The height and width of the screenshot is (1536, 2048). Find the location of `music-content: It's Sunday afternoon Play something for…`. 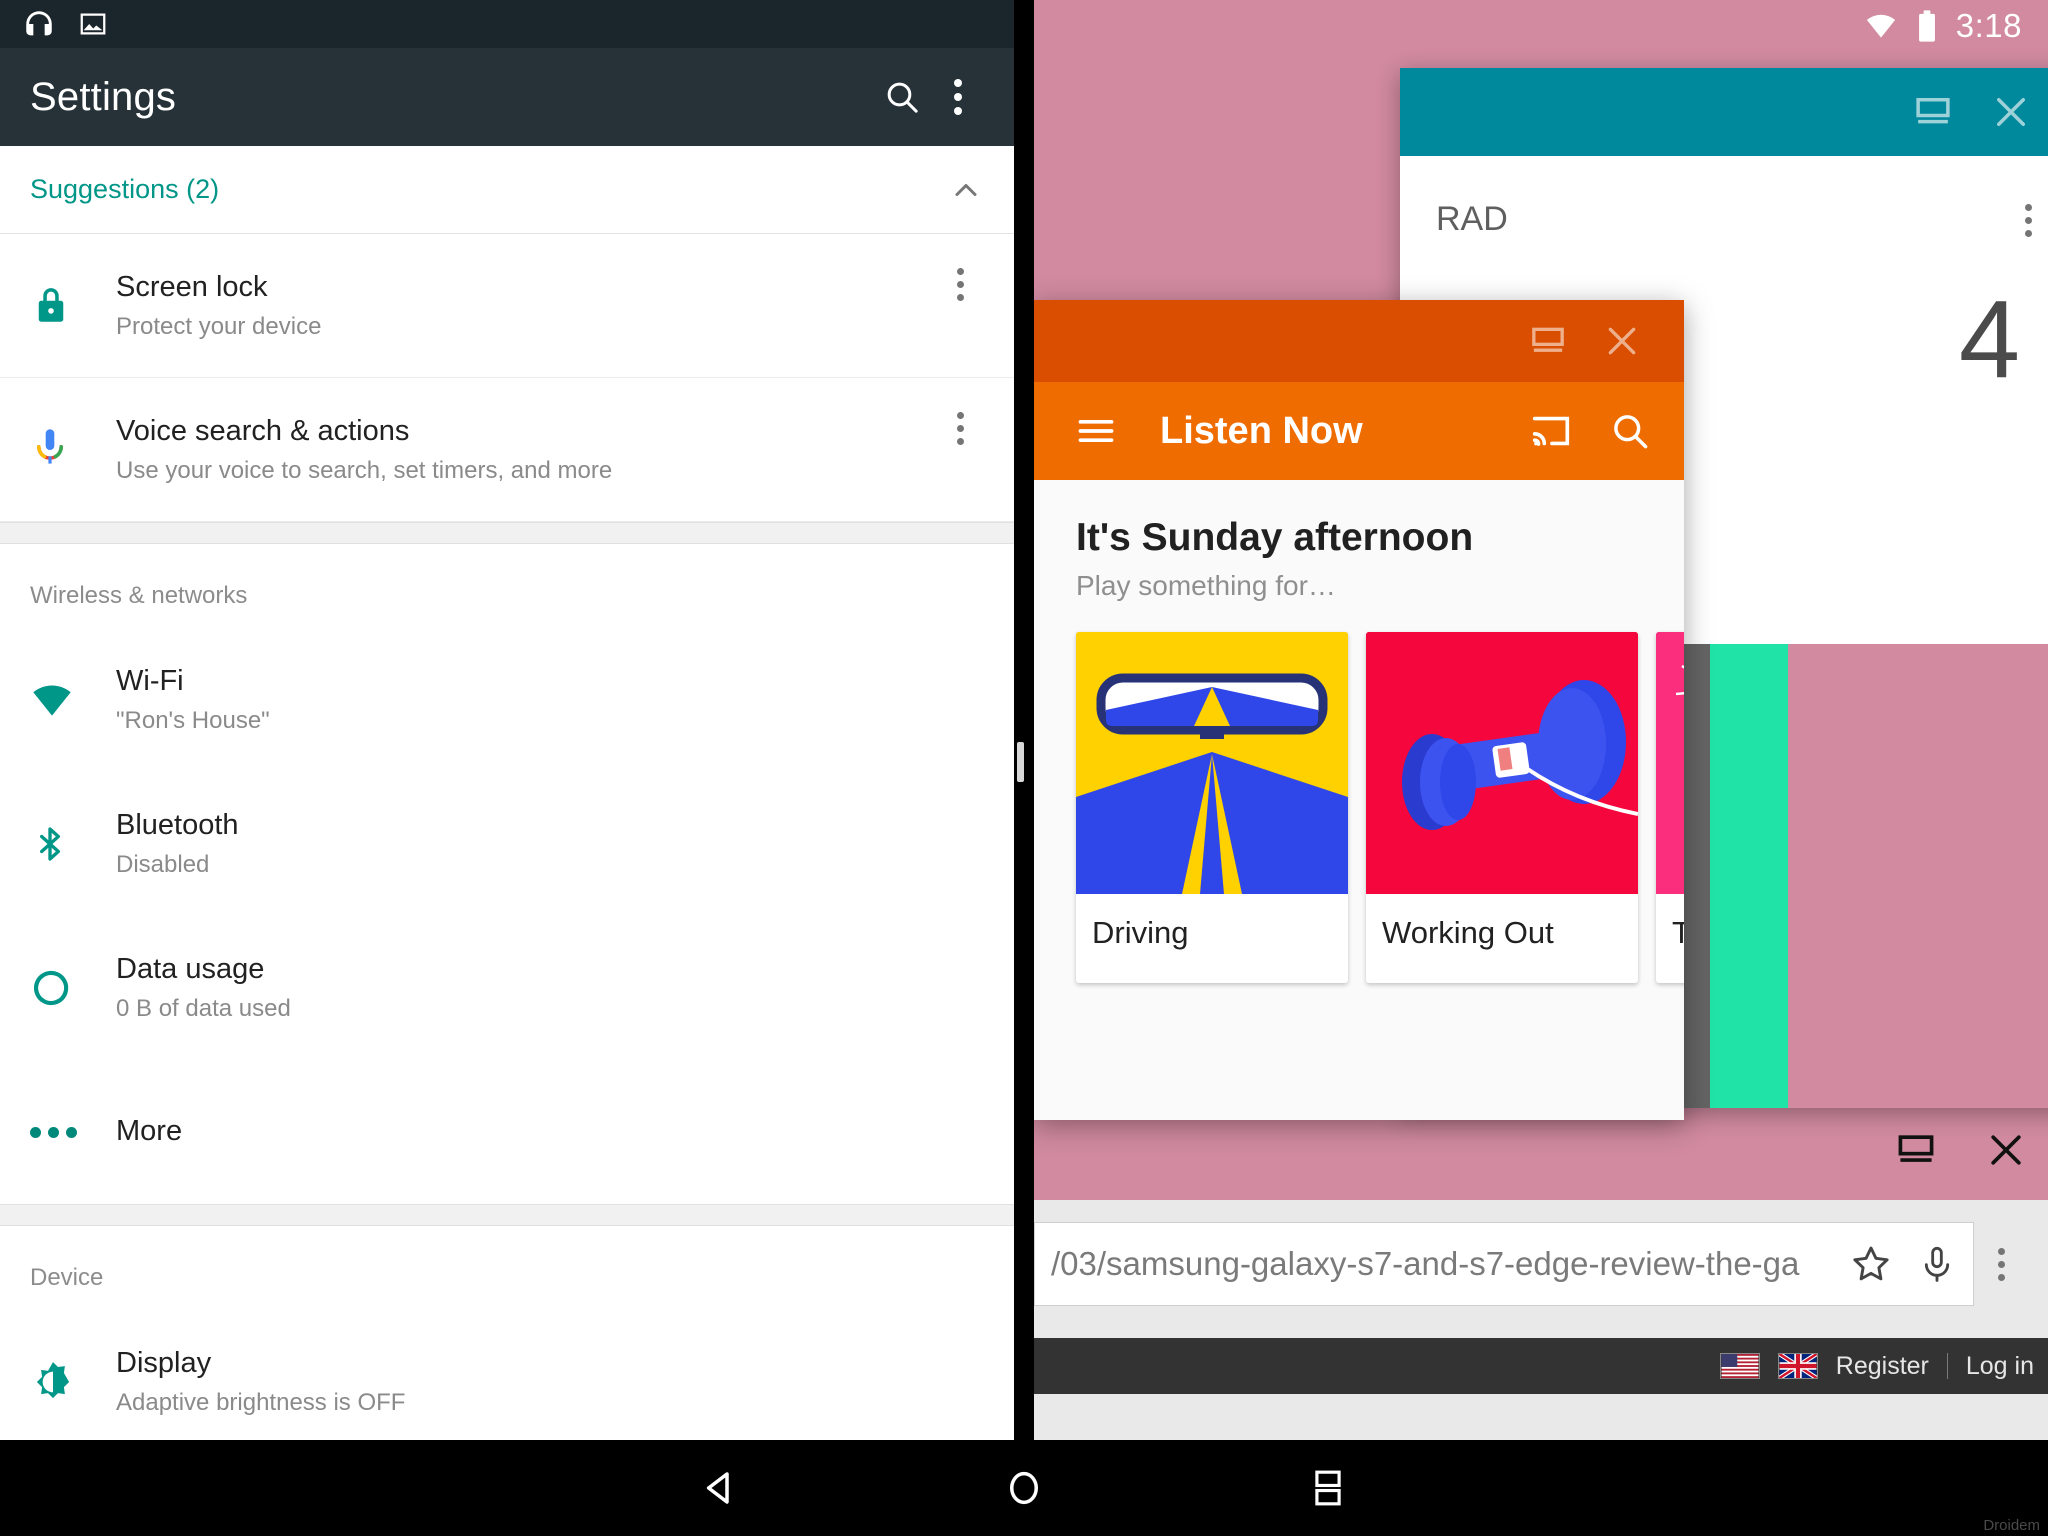

music-content: It's Sunday afternoon Play something for… is located at coordinates (1359, 800).